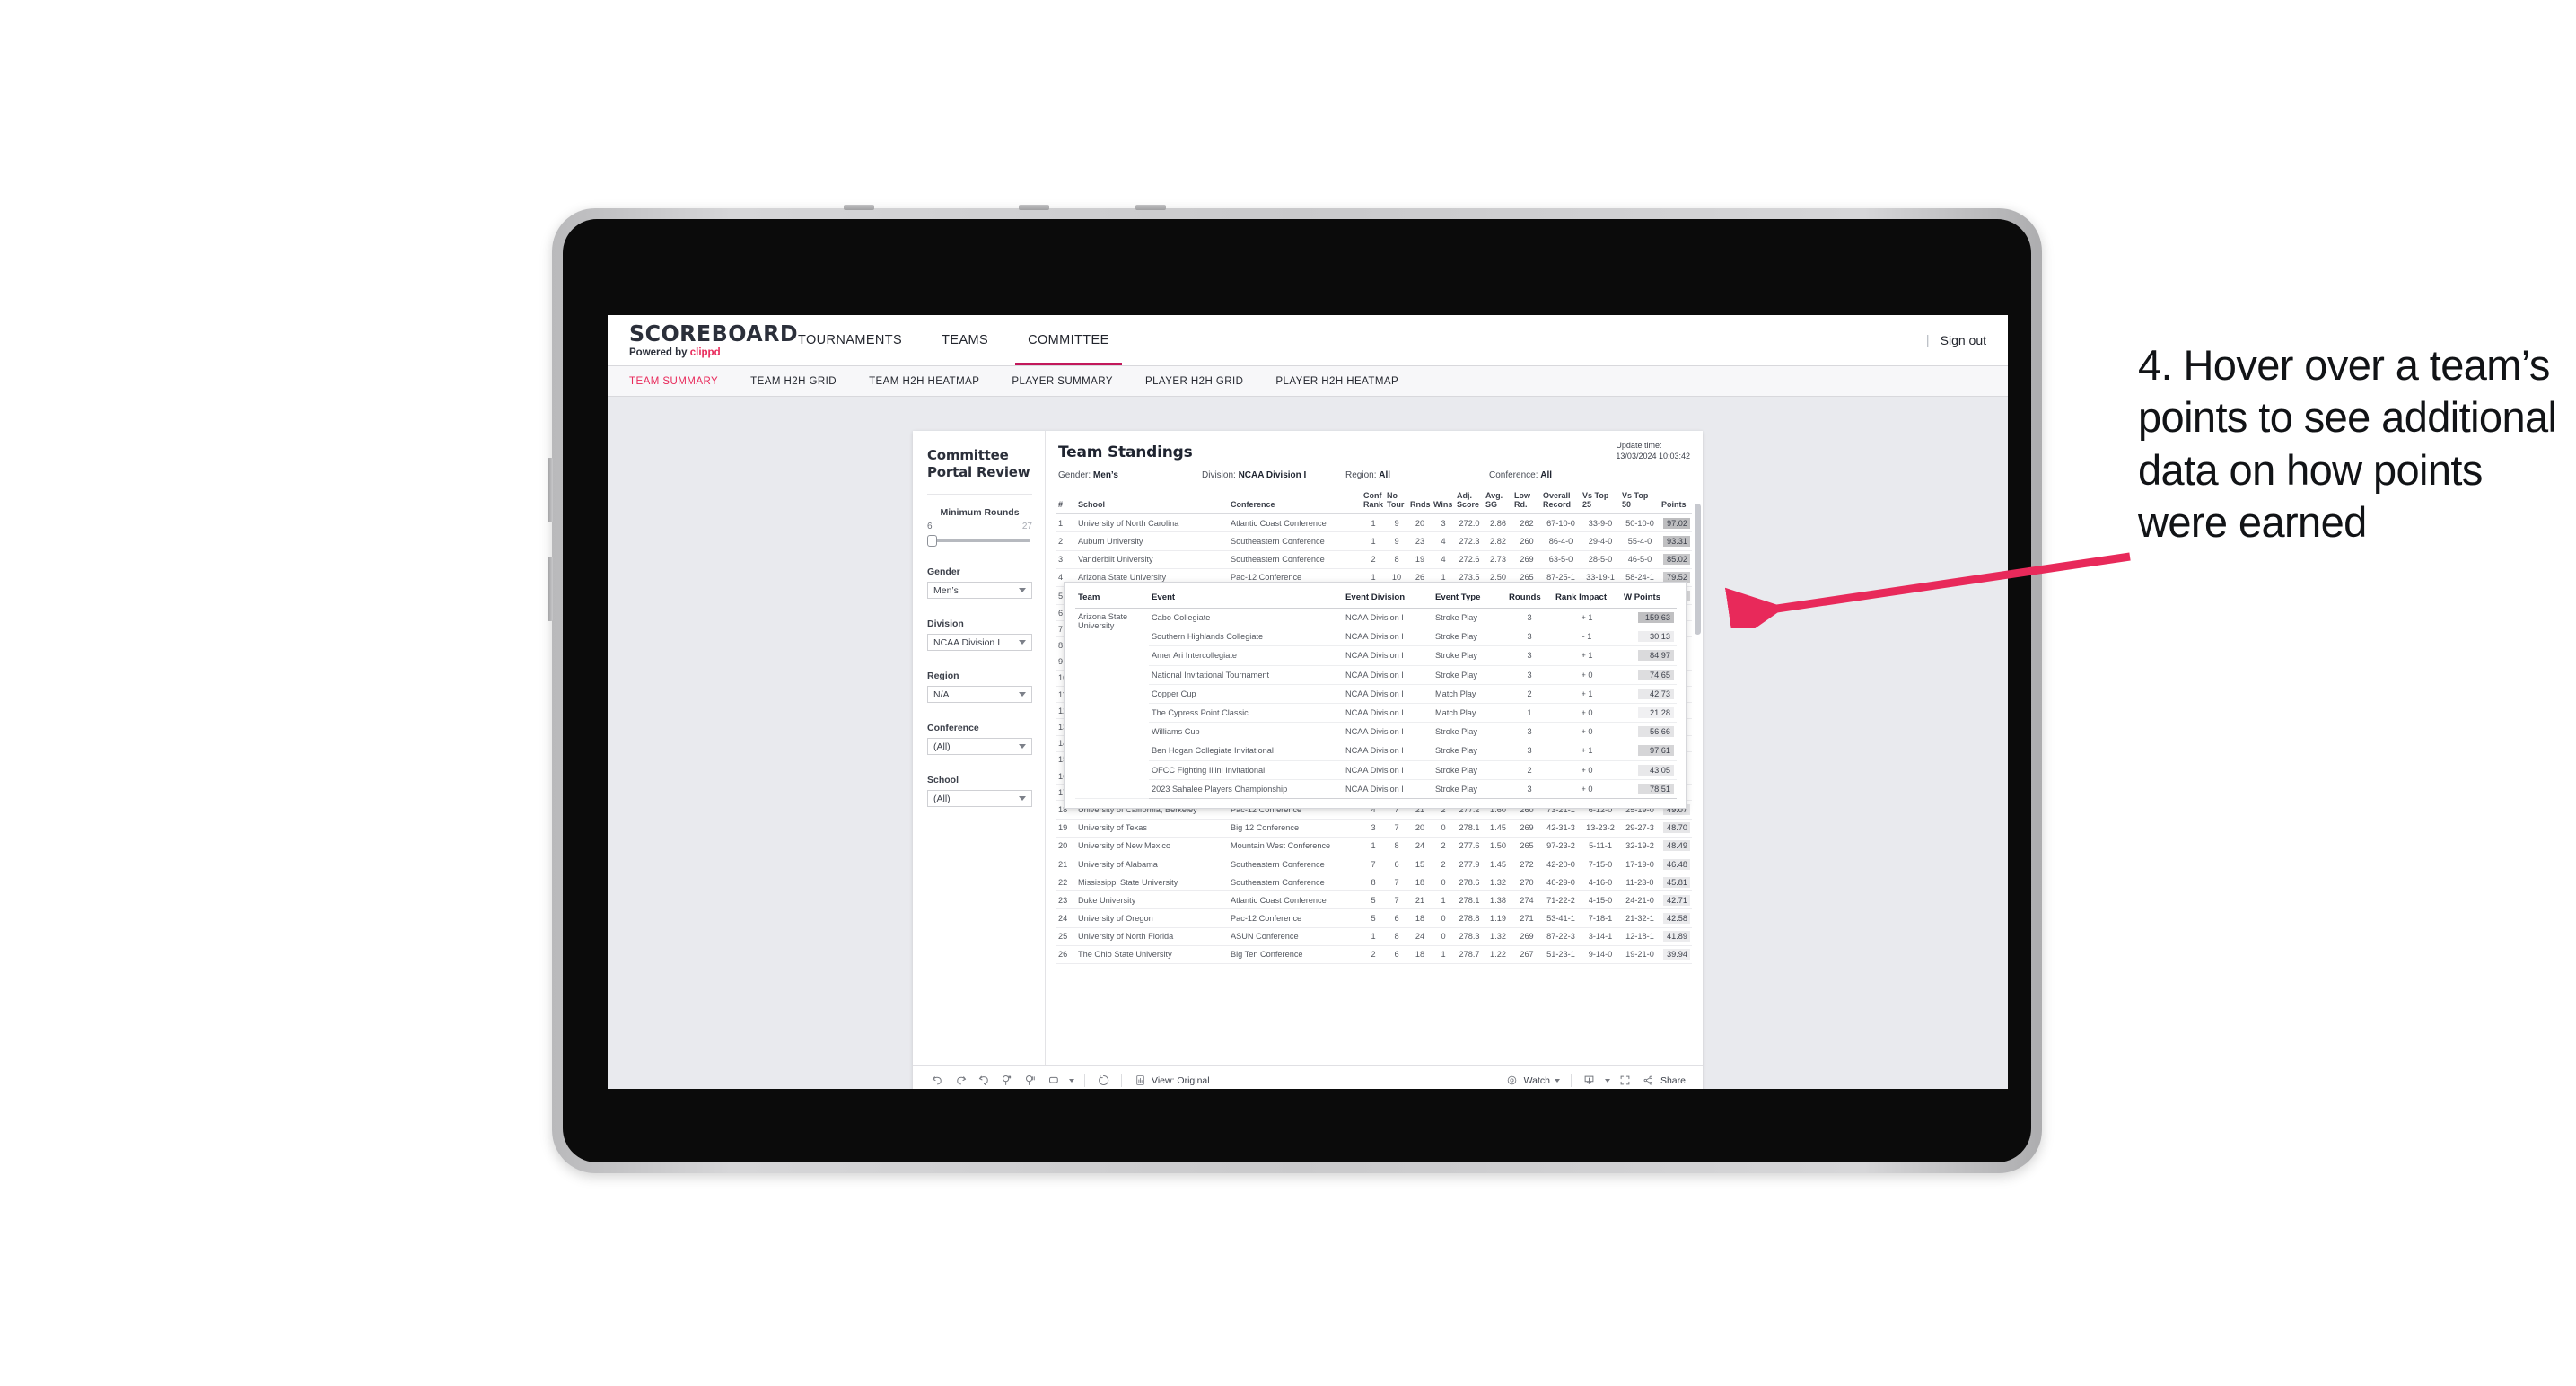 Image resolution: width=2576 pixels, height=1386 pixels. Describe the element at coordinates (1526, 936) in the screenshot. I see `row-low-rd: 269` at that location.